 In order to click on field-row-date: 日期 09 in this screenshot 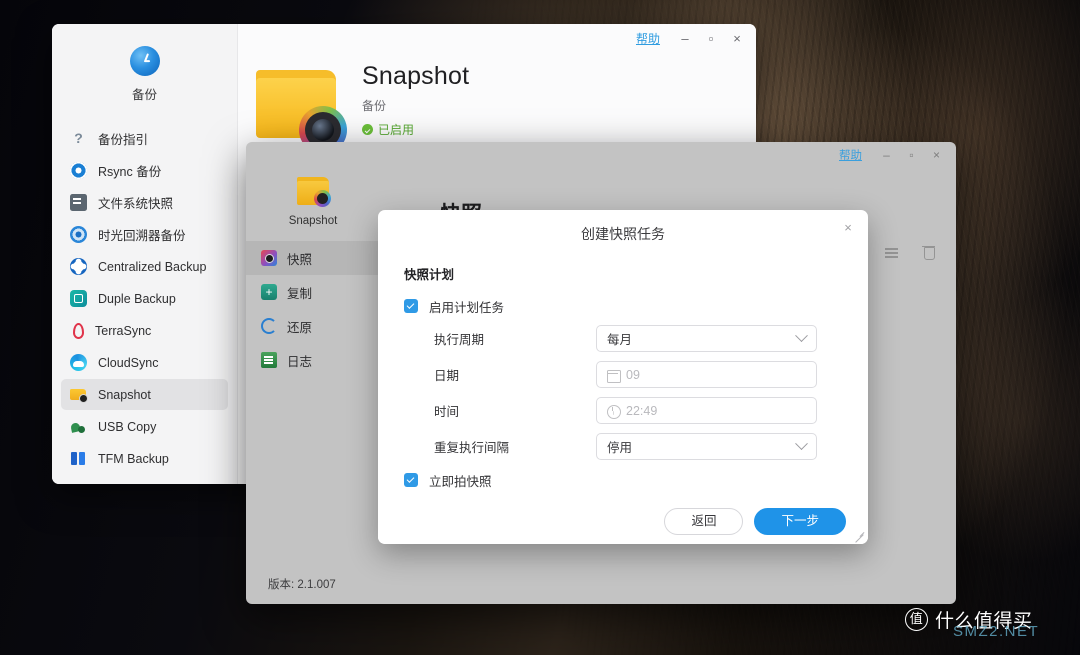, I will do `click(623, 374)`.